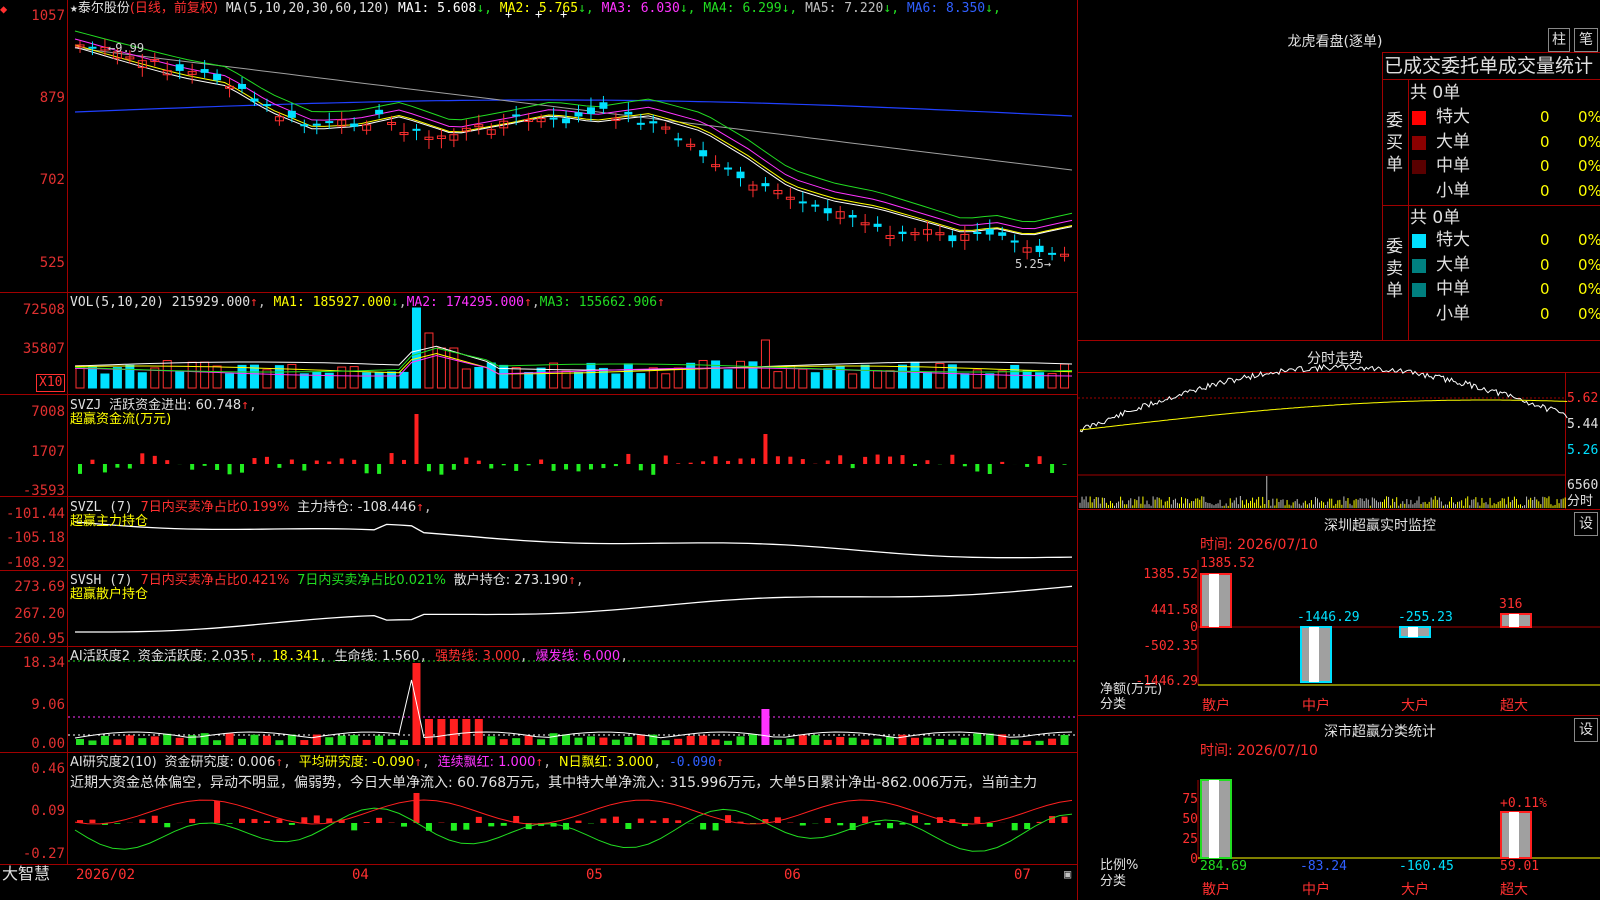 Image resolution: width=1600 pixels, height=900 pixels. I want to click on class-value: -160.45, so click(1426, 866).